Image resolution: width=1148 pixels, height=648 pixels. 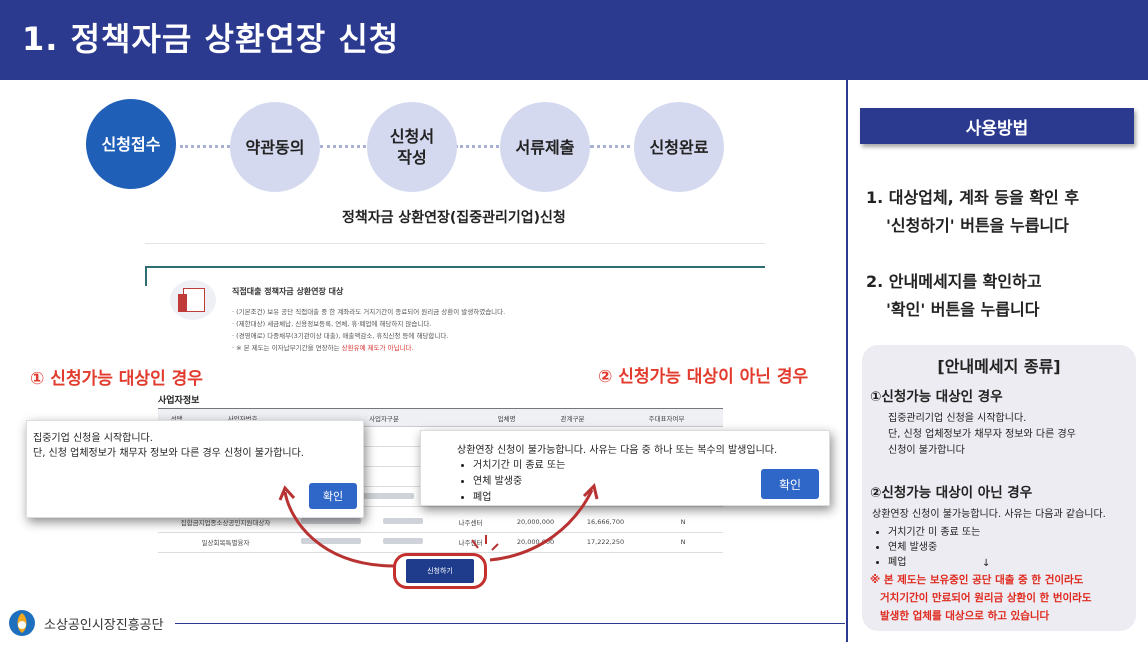 What do you see at coordinates (440, 571) in the screenshot?
I see `apply-button: 신청하기` at bounding box center [440, 571].